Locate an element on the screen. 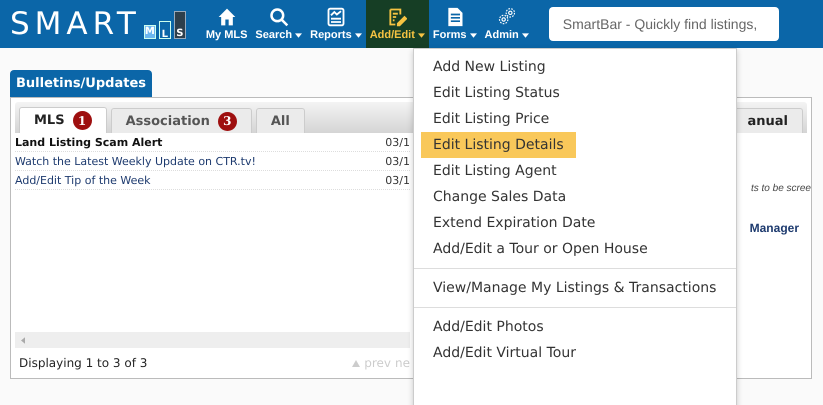  menu-item: Add/Edit Virtual Tour is located at coordinates (504, 353).